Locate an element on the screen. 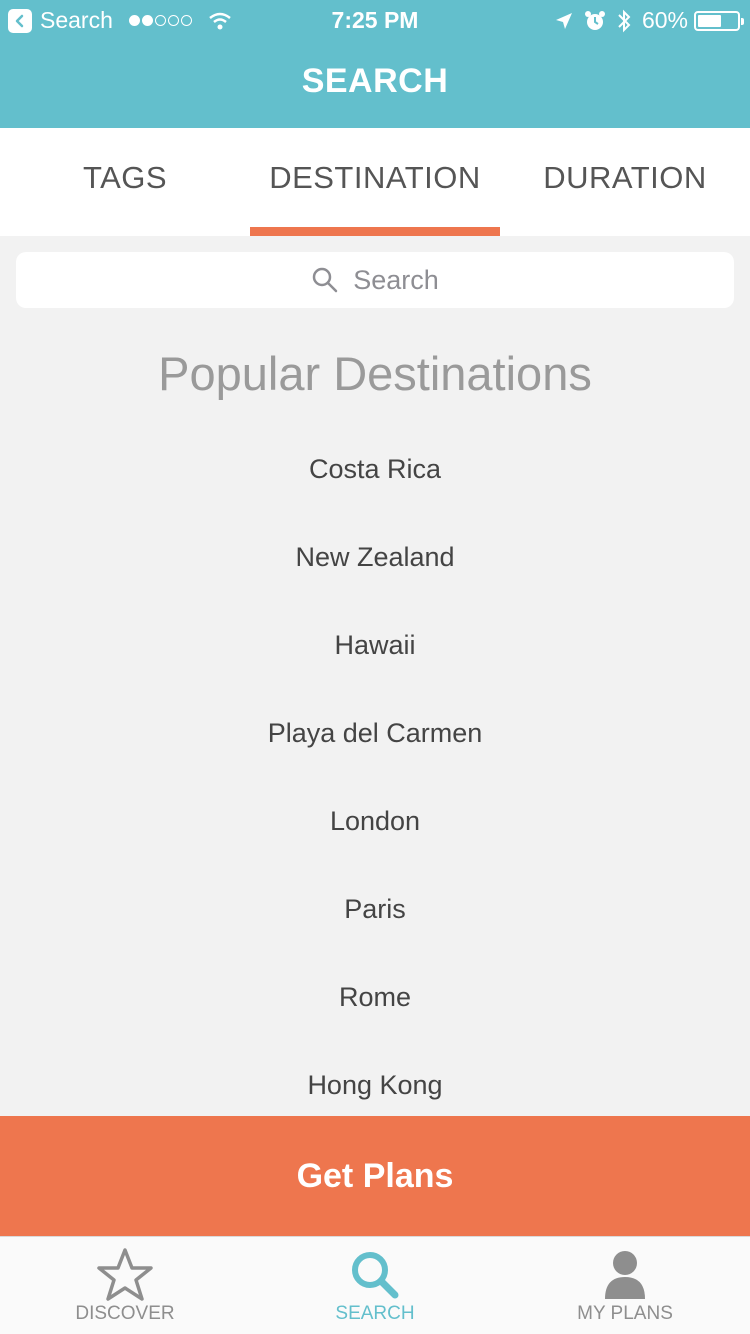  tabbar-label-search: SEARCH is located at coordinates (375, 1313).